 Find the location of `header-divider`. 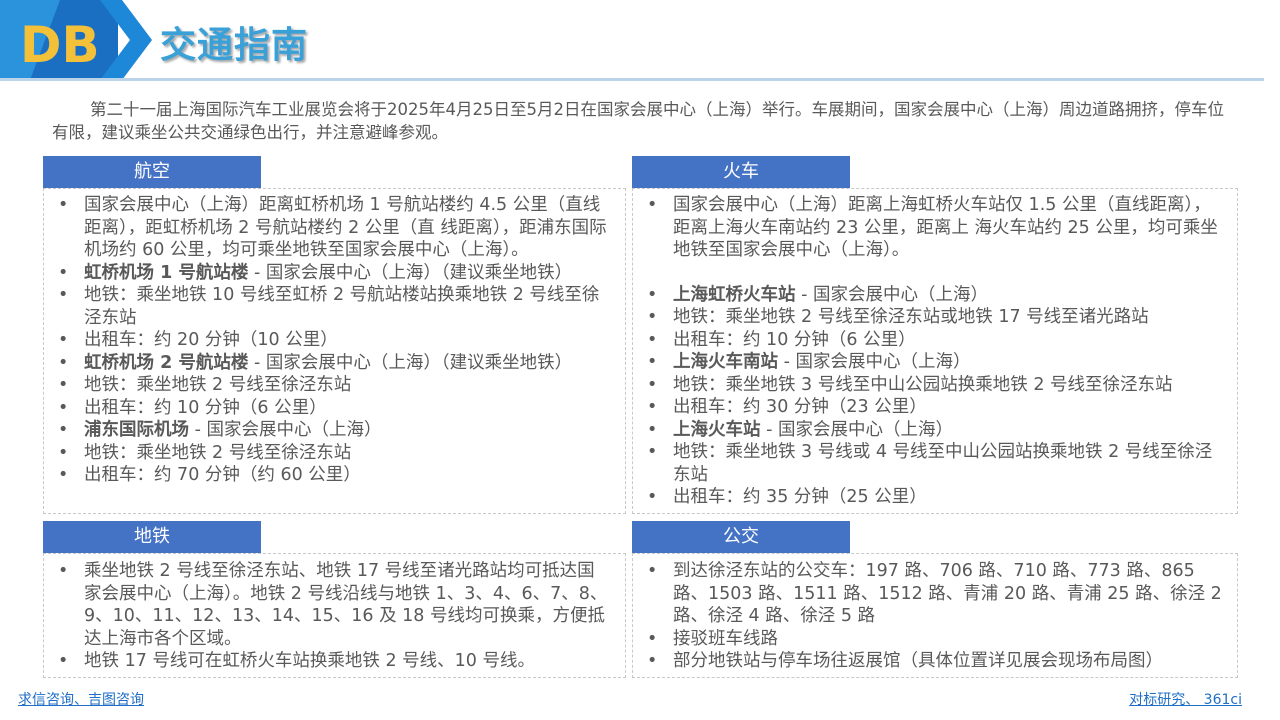

header-divider is located at coordinates (632, 79).